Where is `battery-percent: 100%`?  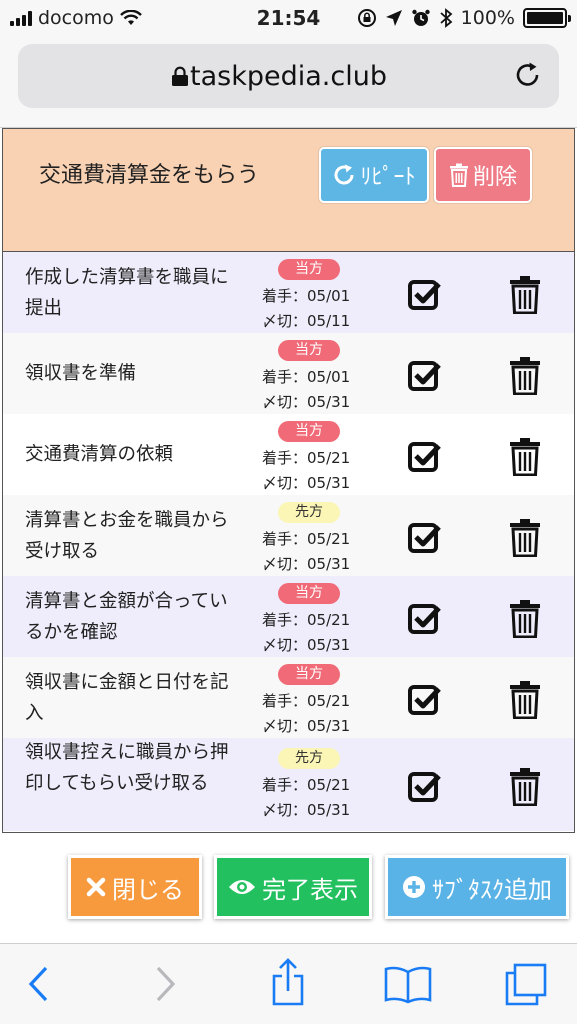 battery-percent: 100% is located at coordinates (487, 18).